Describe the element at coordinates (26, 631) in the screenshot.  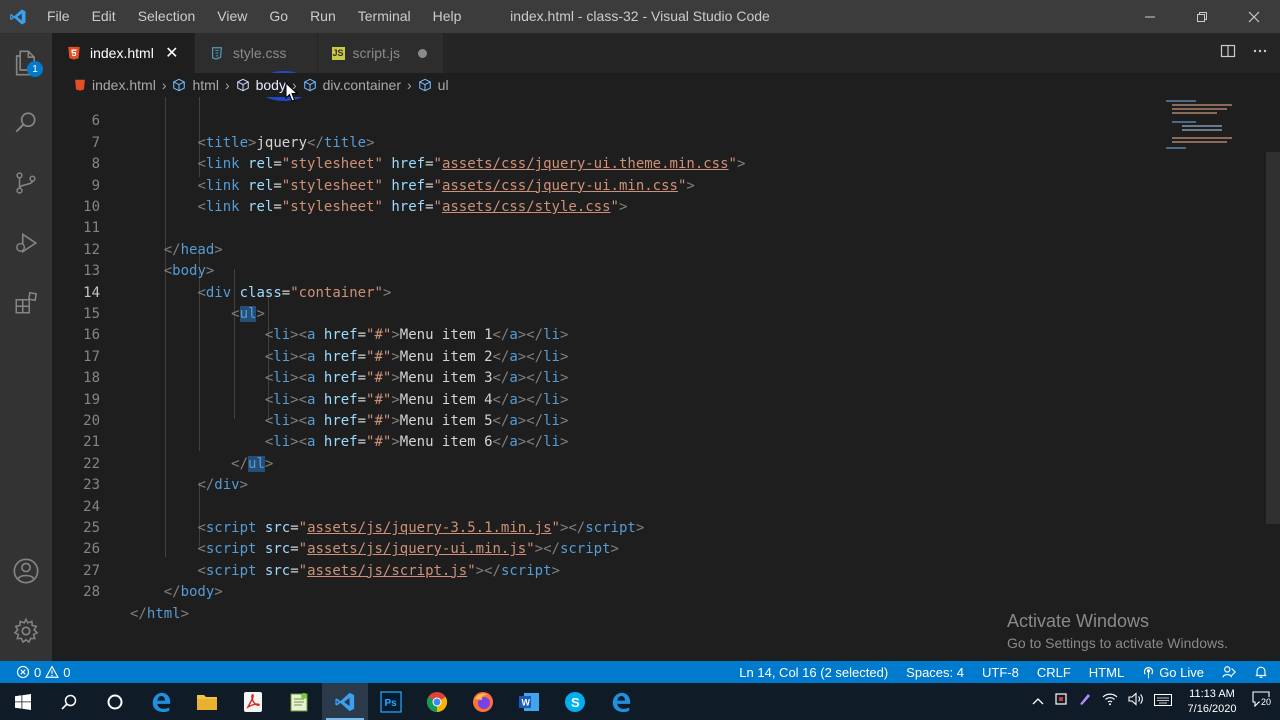
I see `manage-button` at that location.